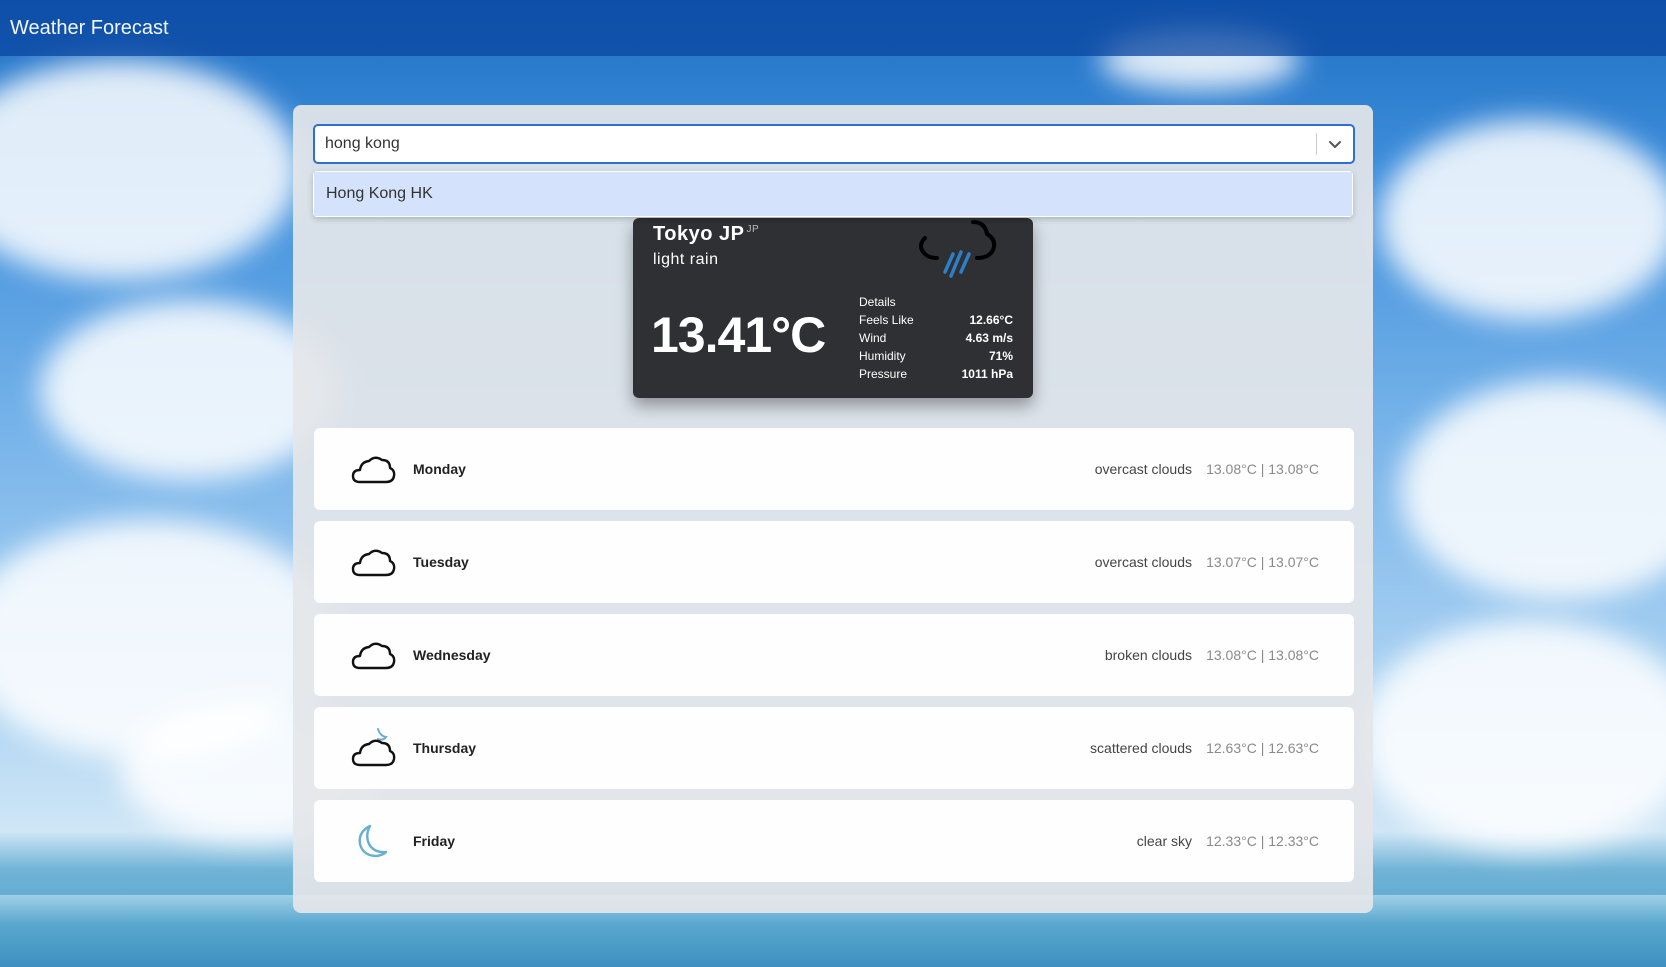  What do you see at coordinates (1000, 356) in the screenshot?
I see `detail-value: 71%` at bounding box center [1000, 356].